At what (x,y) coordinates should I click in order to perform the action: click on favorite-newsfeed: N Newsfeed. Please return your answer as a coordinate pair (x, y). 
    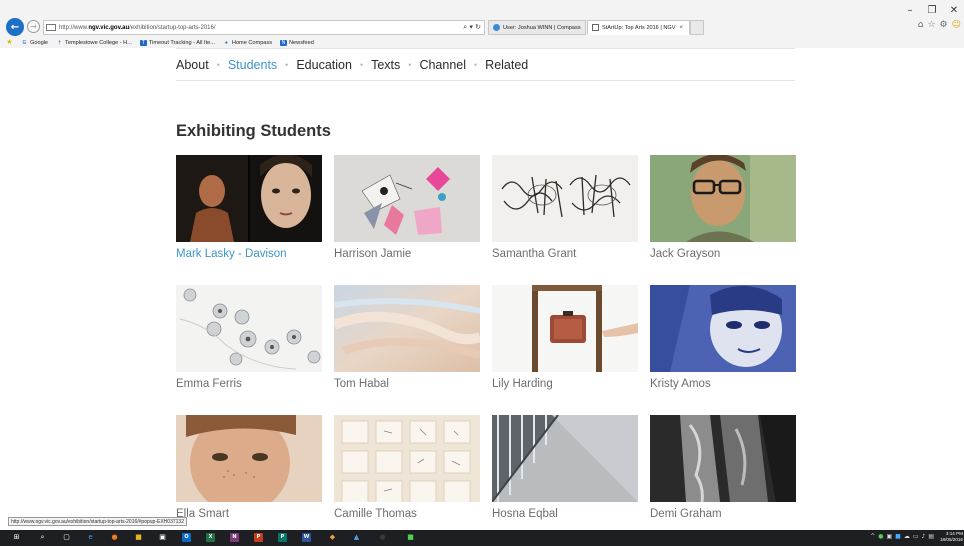
    Looking at the image, I should click on (297, 43).